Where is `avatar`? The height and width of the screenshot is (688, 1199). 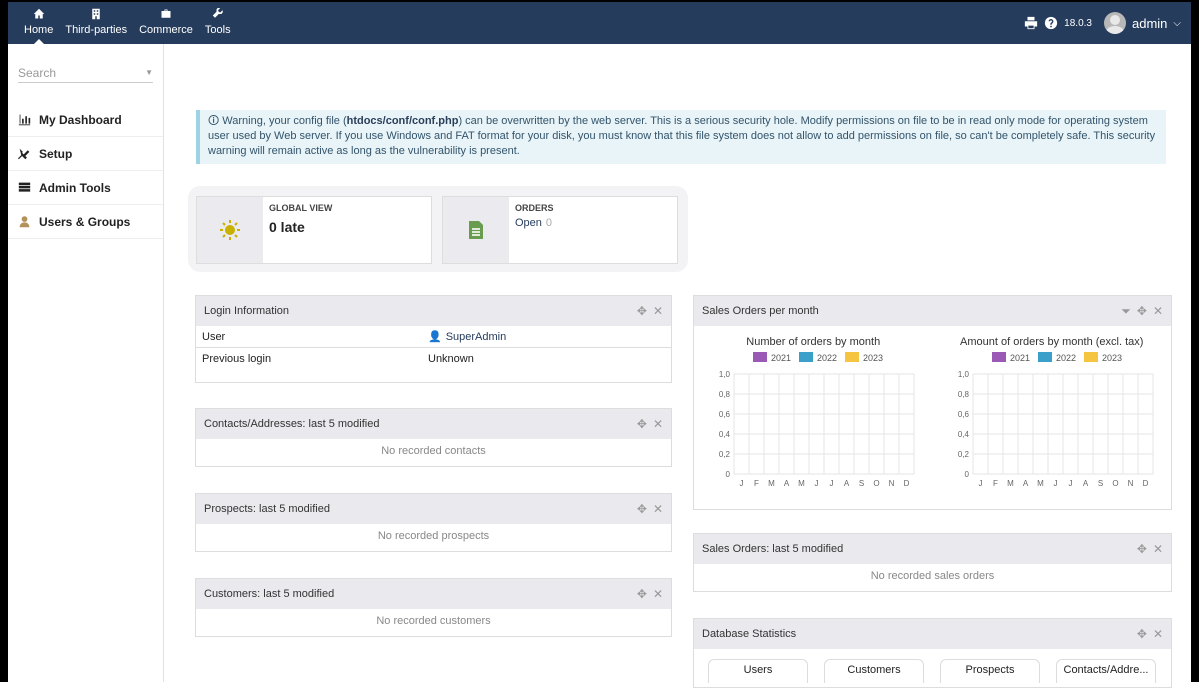
avatar is located at coordinates (1114, 23).